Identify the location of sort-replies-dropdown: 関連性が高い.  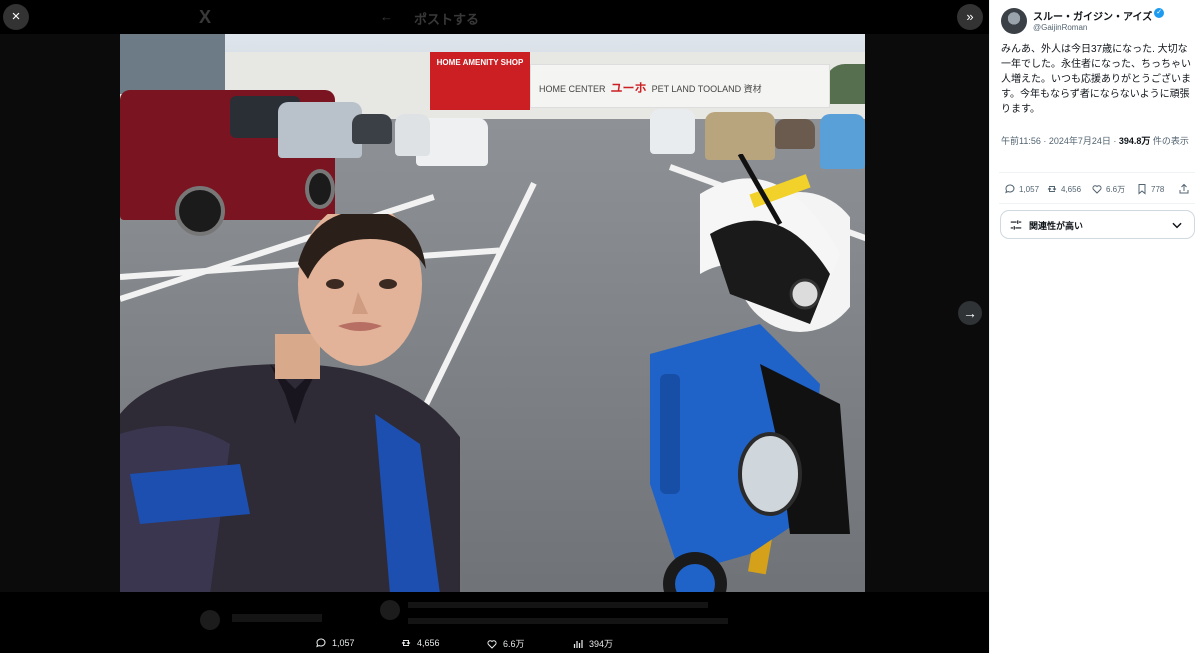
(1097, 224).